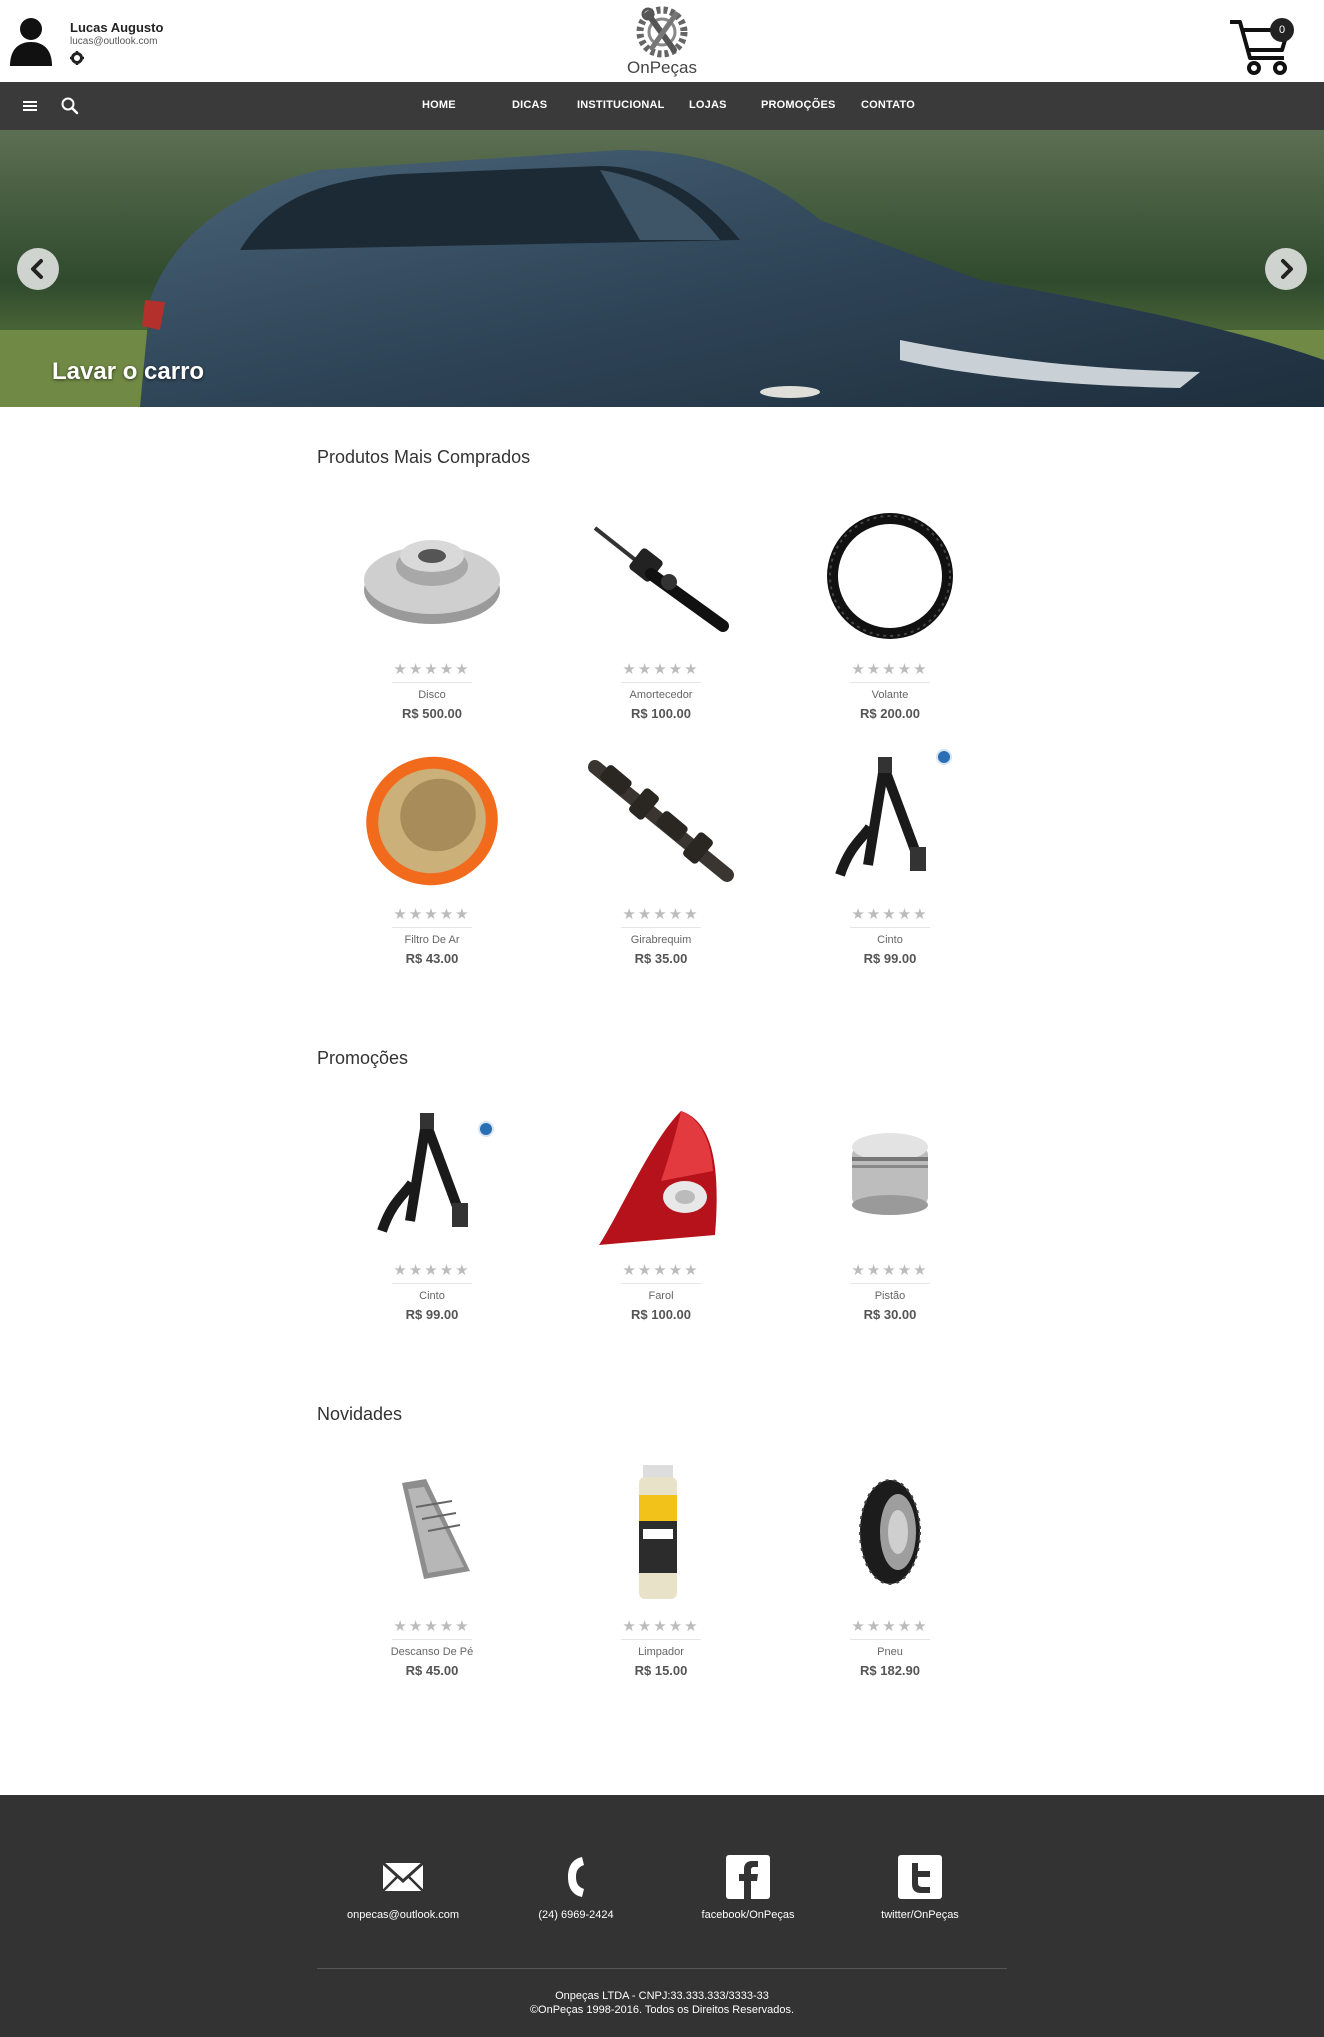  Describe the element at coordinates (360, 1414) in the screenshot. I see `section-title-news: Novidades` at that location.